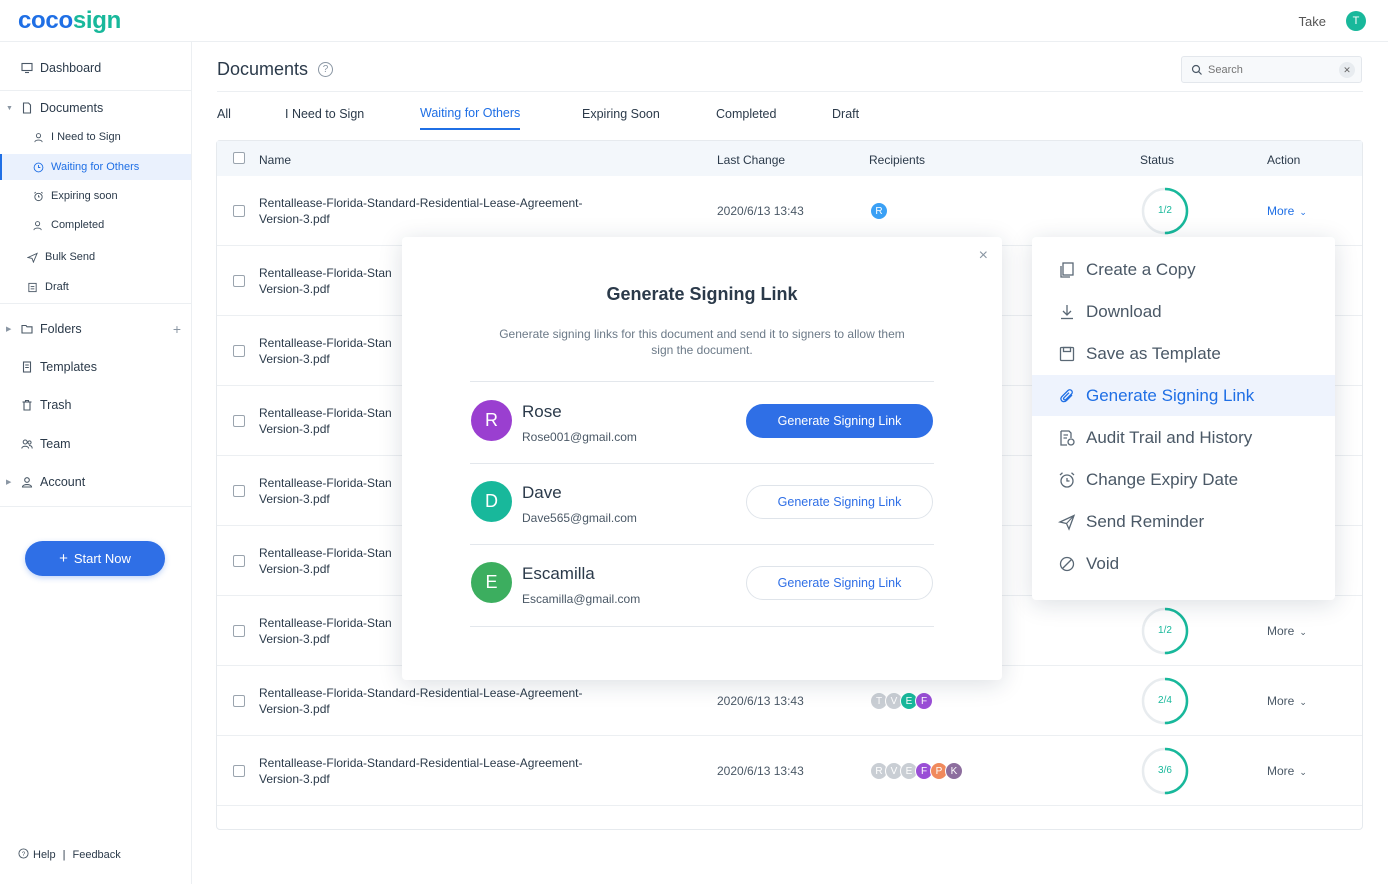  What do you see at coordinates (95, 257) in the screenshot?
I see `sidebar-item-bulk-send: Bulk Send` at bounding box center [95, 257].